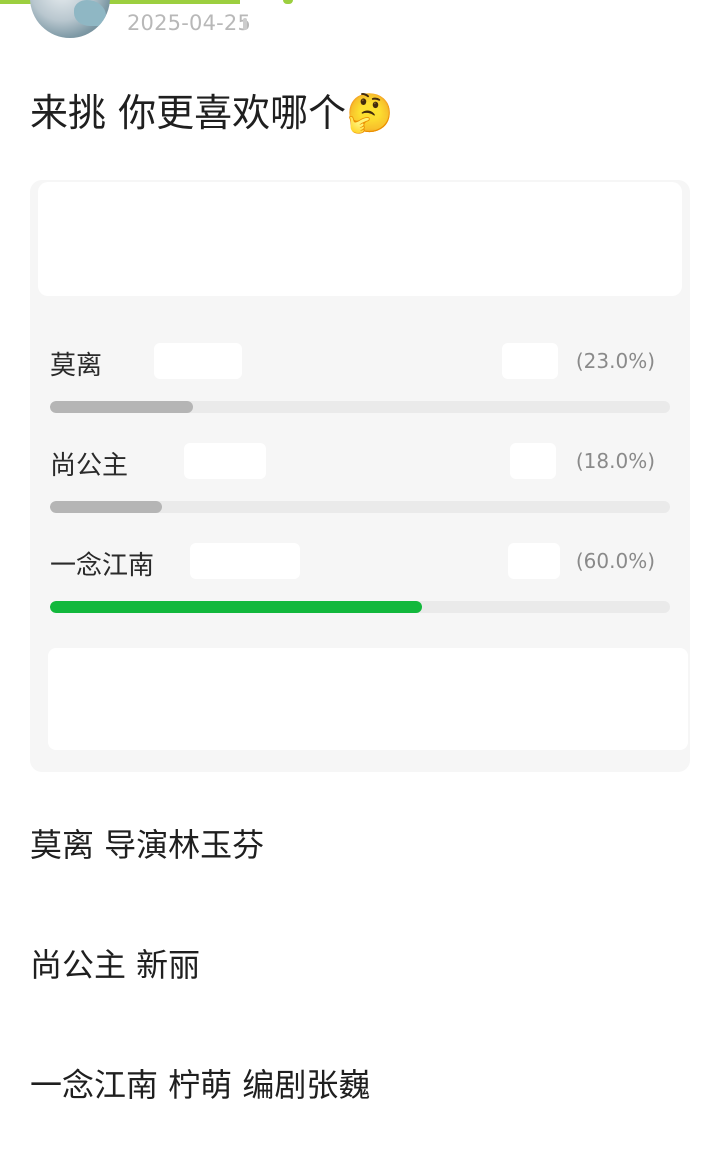 The image size is (710, 1149). What do you see at coordinates (115, 965) in the screenshot?
I see `description-line: 尚公主 新丽` at bounding box center [115, 965].